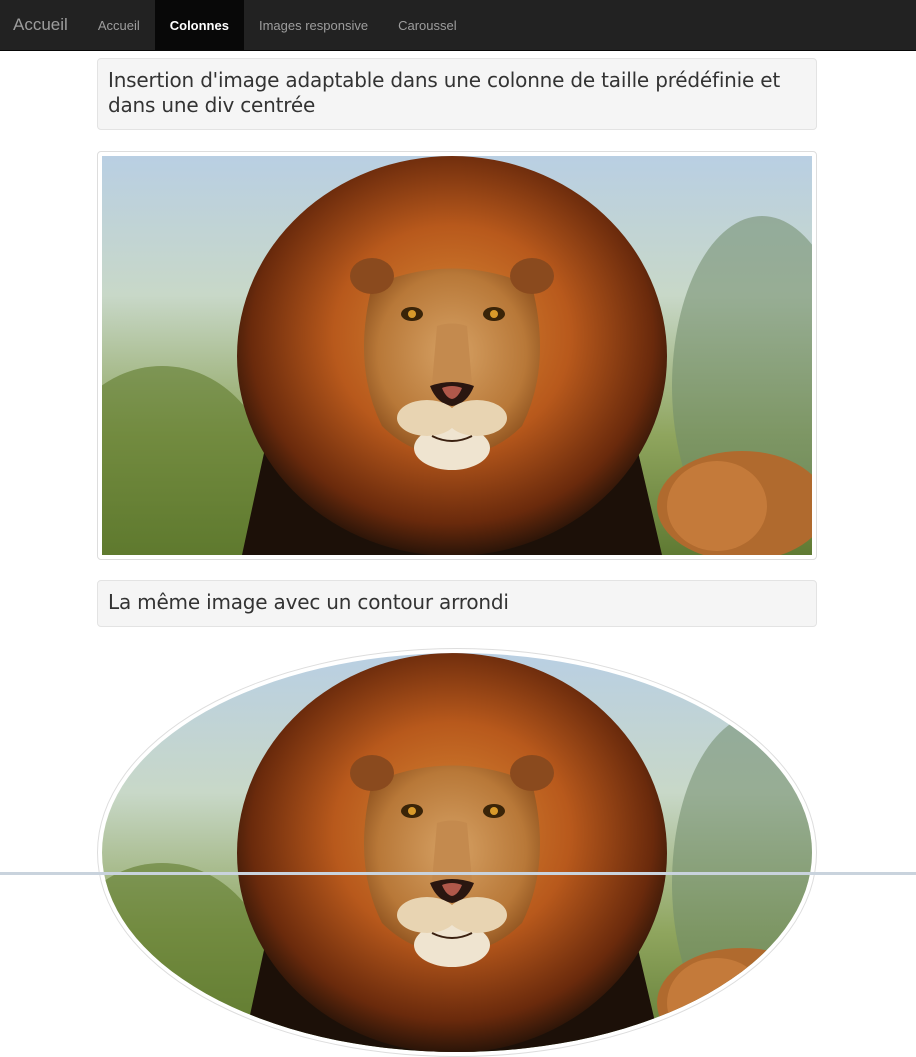 This screenshot has width=916, height=1057. I want to click on section-title-rounded-image: La même image avec un contour arrondi, so click(457, 603).